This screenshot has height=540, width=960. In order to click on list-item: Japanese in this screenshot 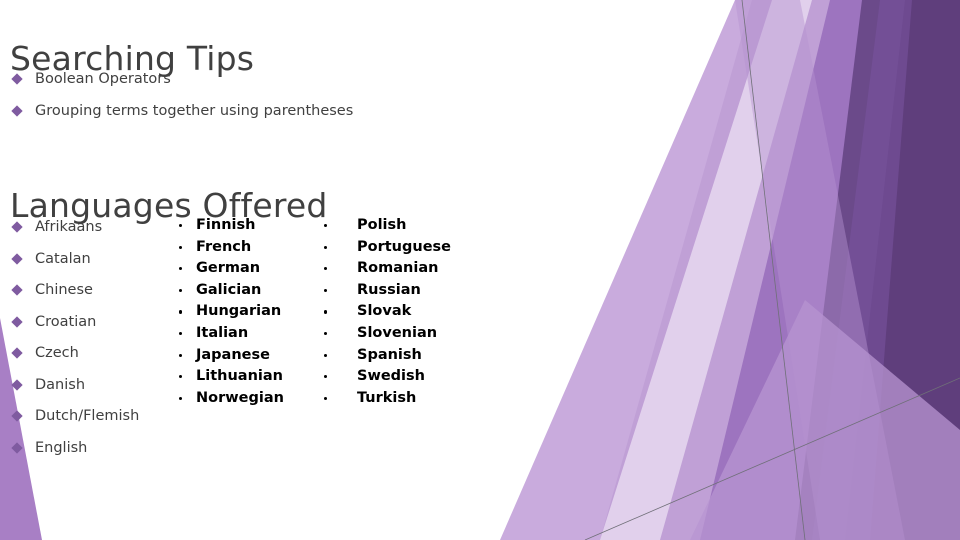, I will do `click(231, 356)`.